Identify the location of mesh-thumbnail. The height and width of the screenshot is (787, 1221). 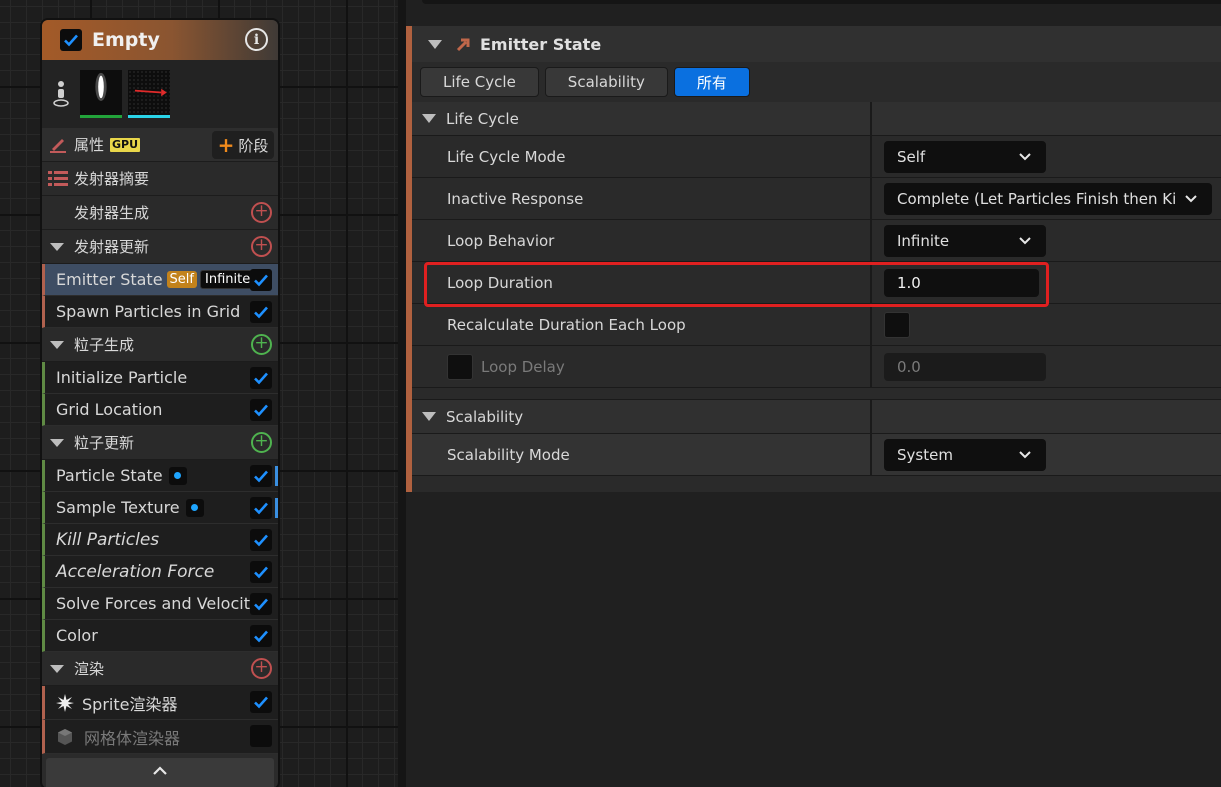
(149, 94).